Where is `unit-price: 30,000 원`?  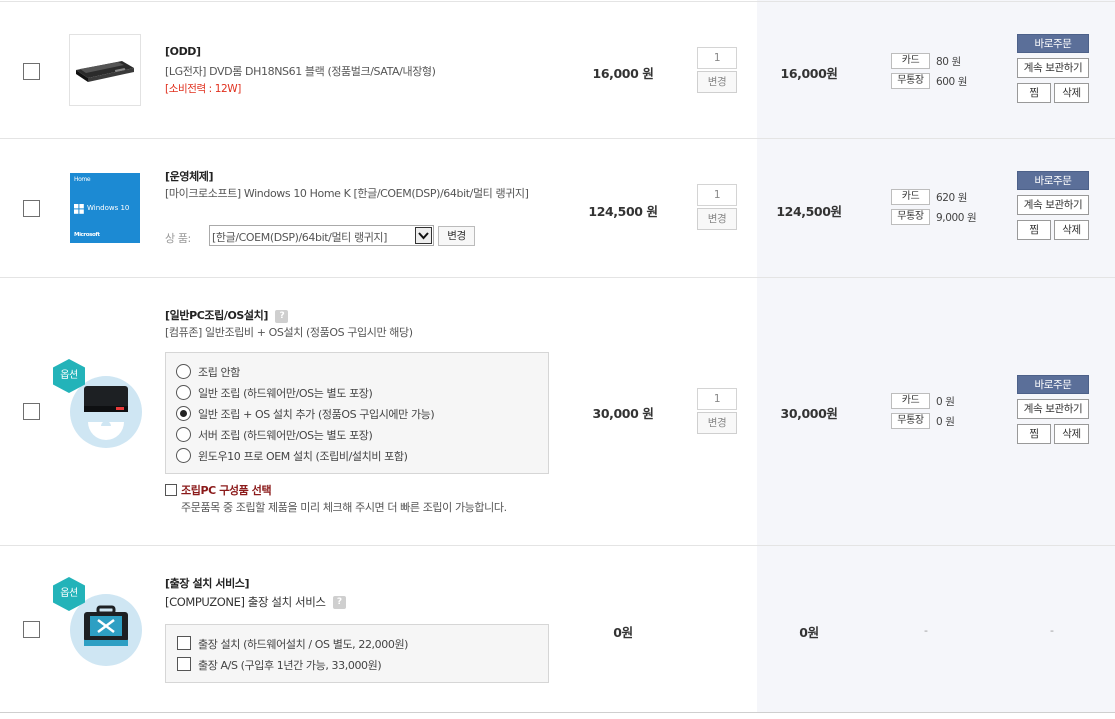
unit-price: 30,000 원 is located at coordinates (623, 413).